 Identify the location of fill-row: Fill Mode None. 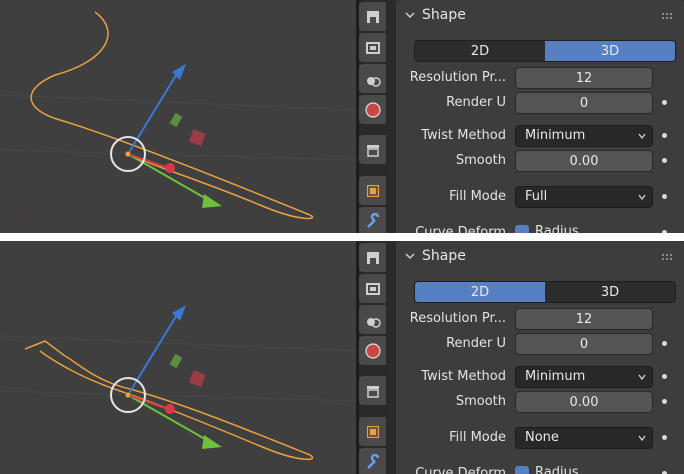
(540, 439).